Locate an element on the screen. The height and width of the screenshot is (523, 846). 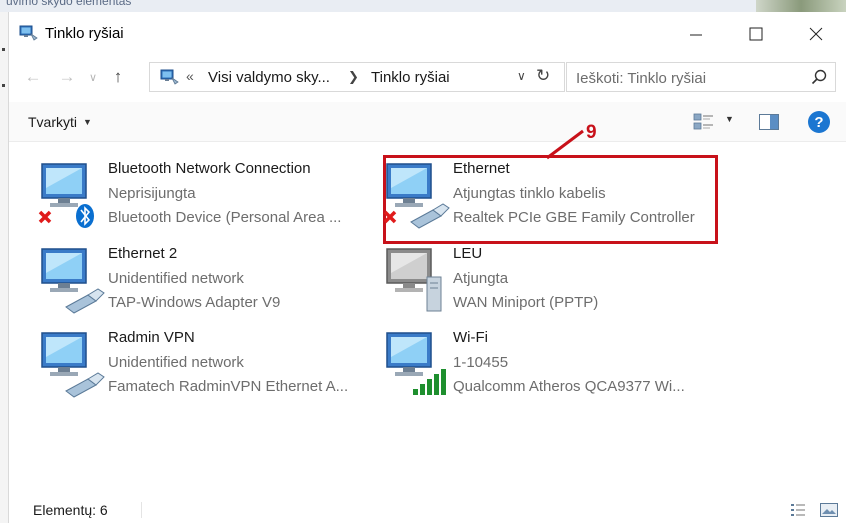
help-icon: ? is located at coordinates (819, 122).